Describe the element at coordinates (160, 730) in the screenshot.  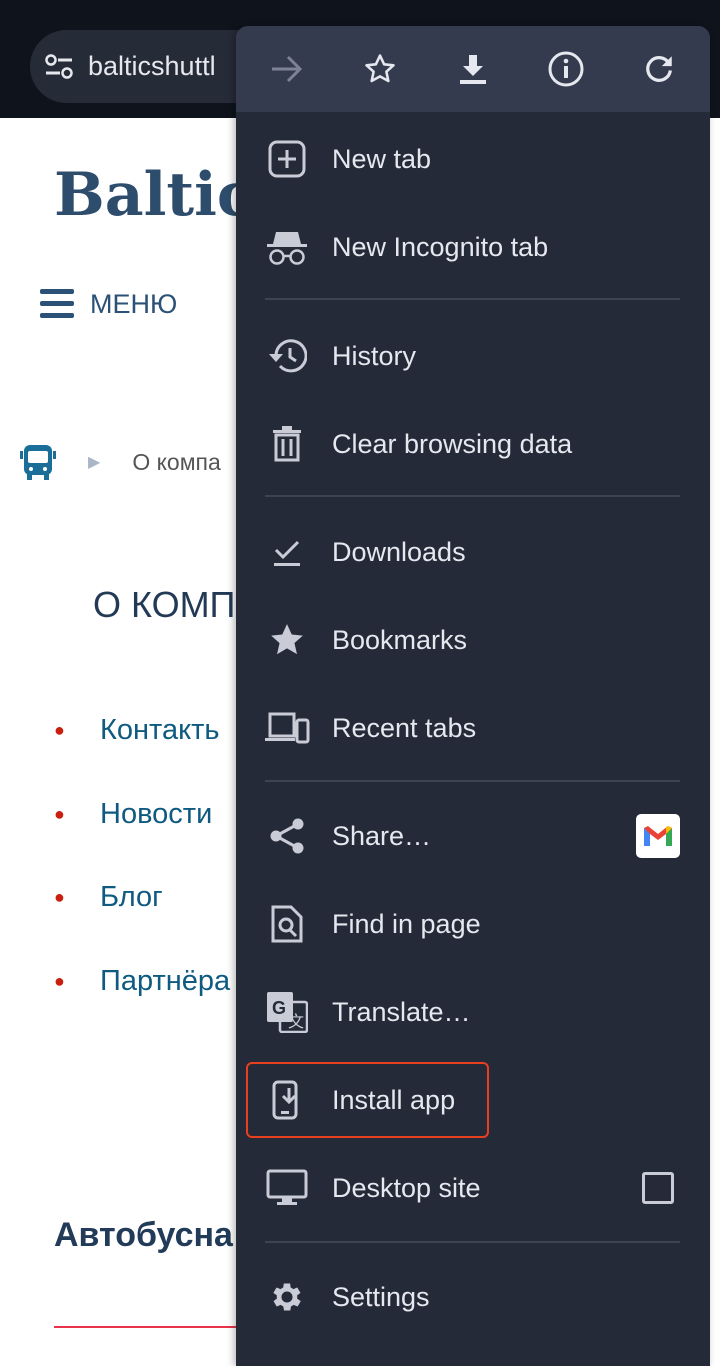
I see `link: Контакть` at that location.